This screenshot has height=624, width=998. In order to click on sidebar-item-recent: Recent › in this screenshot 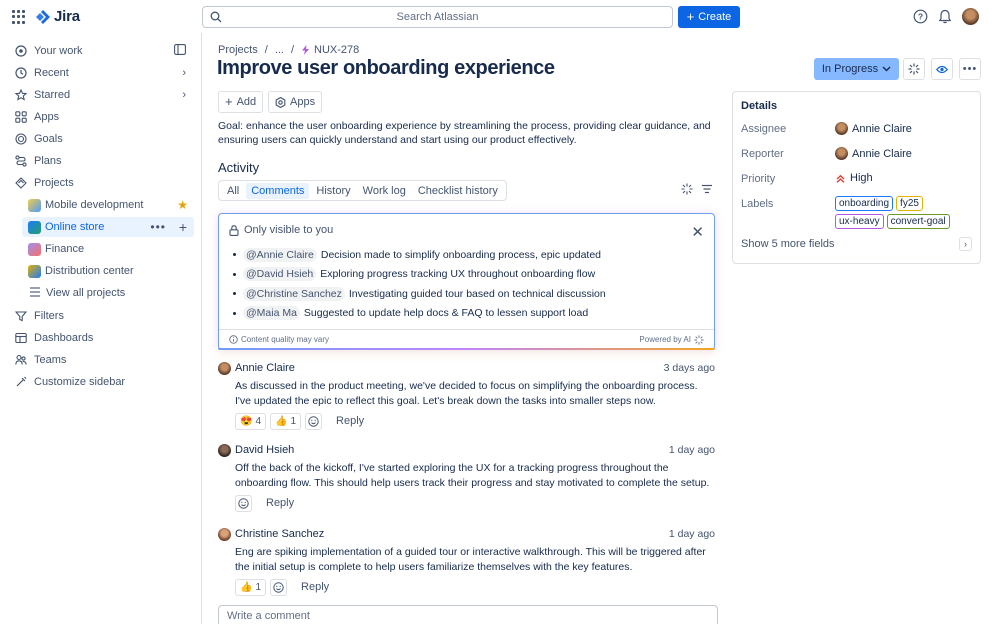, I will do `click(101, 73)`.